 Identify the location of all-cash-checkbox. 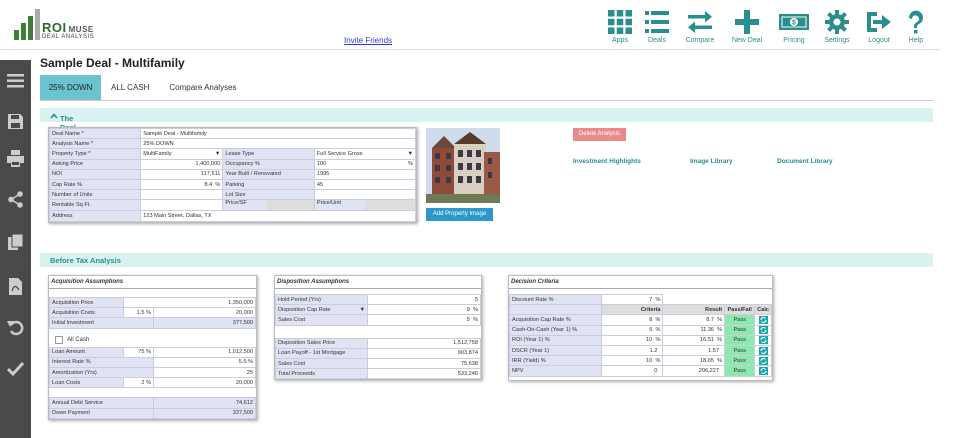
(59, 339).